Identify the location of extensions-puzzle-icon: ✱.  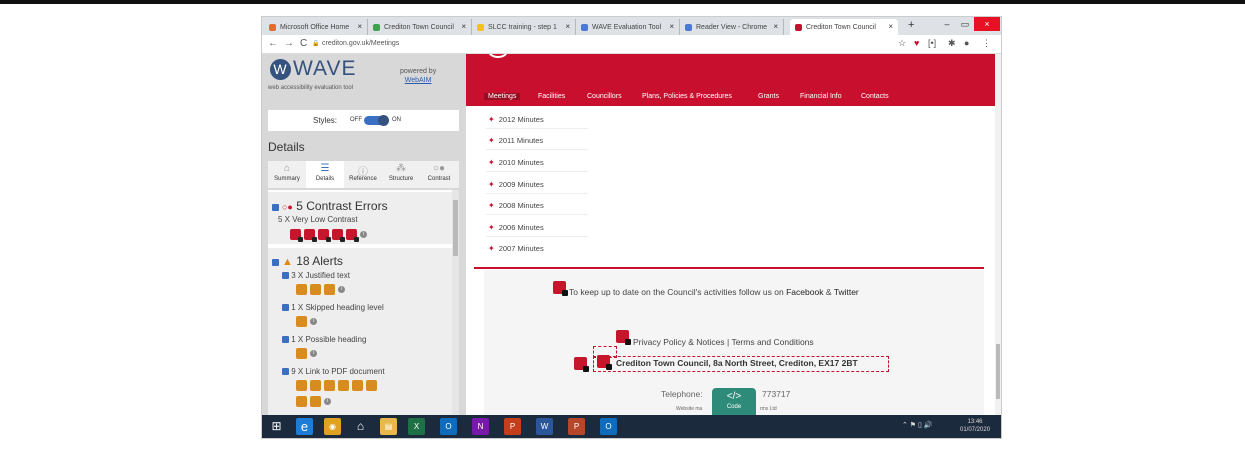
(952, 43).